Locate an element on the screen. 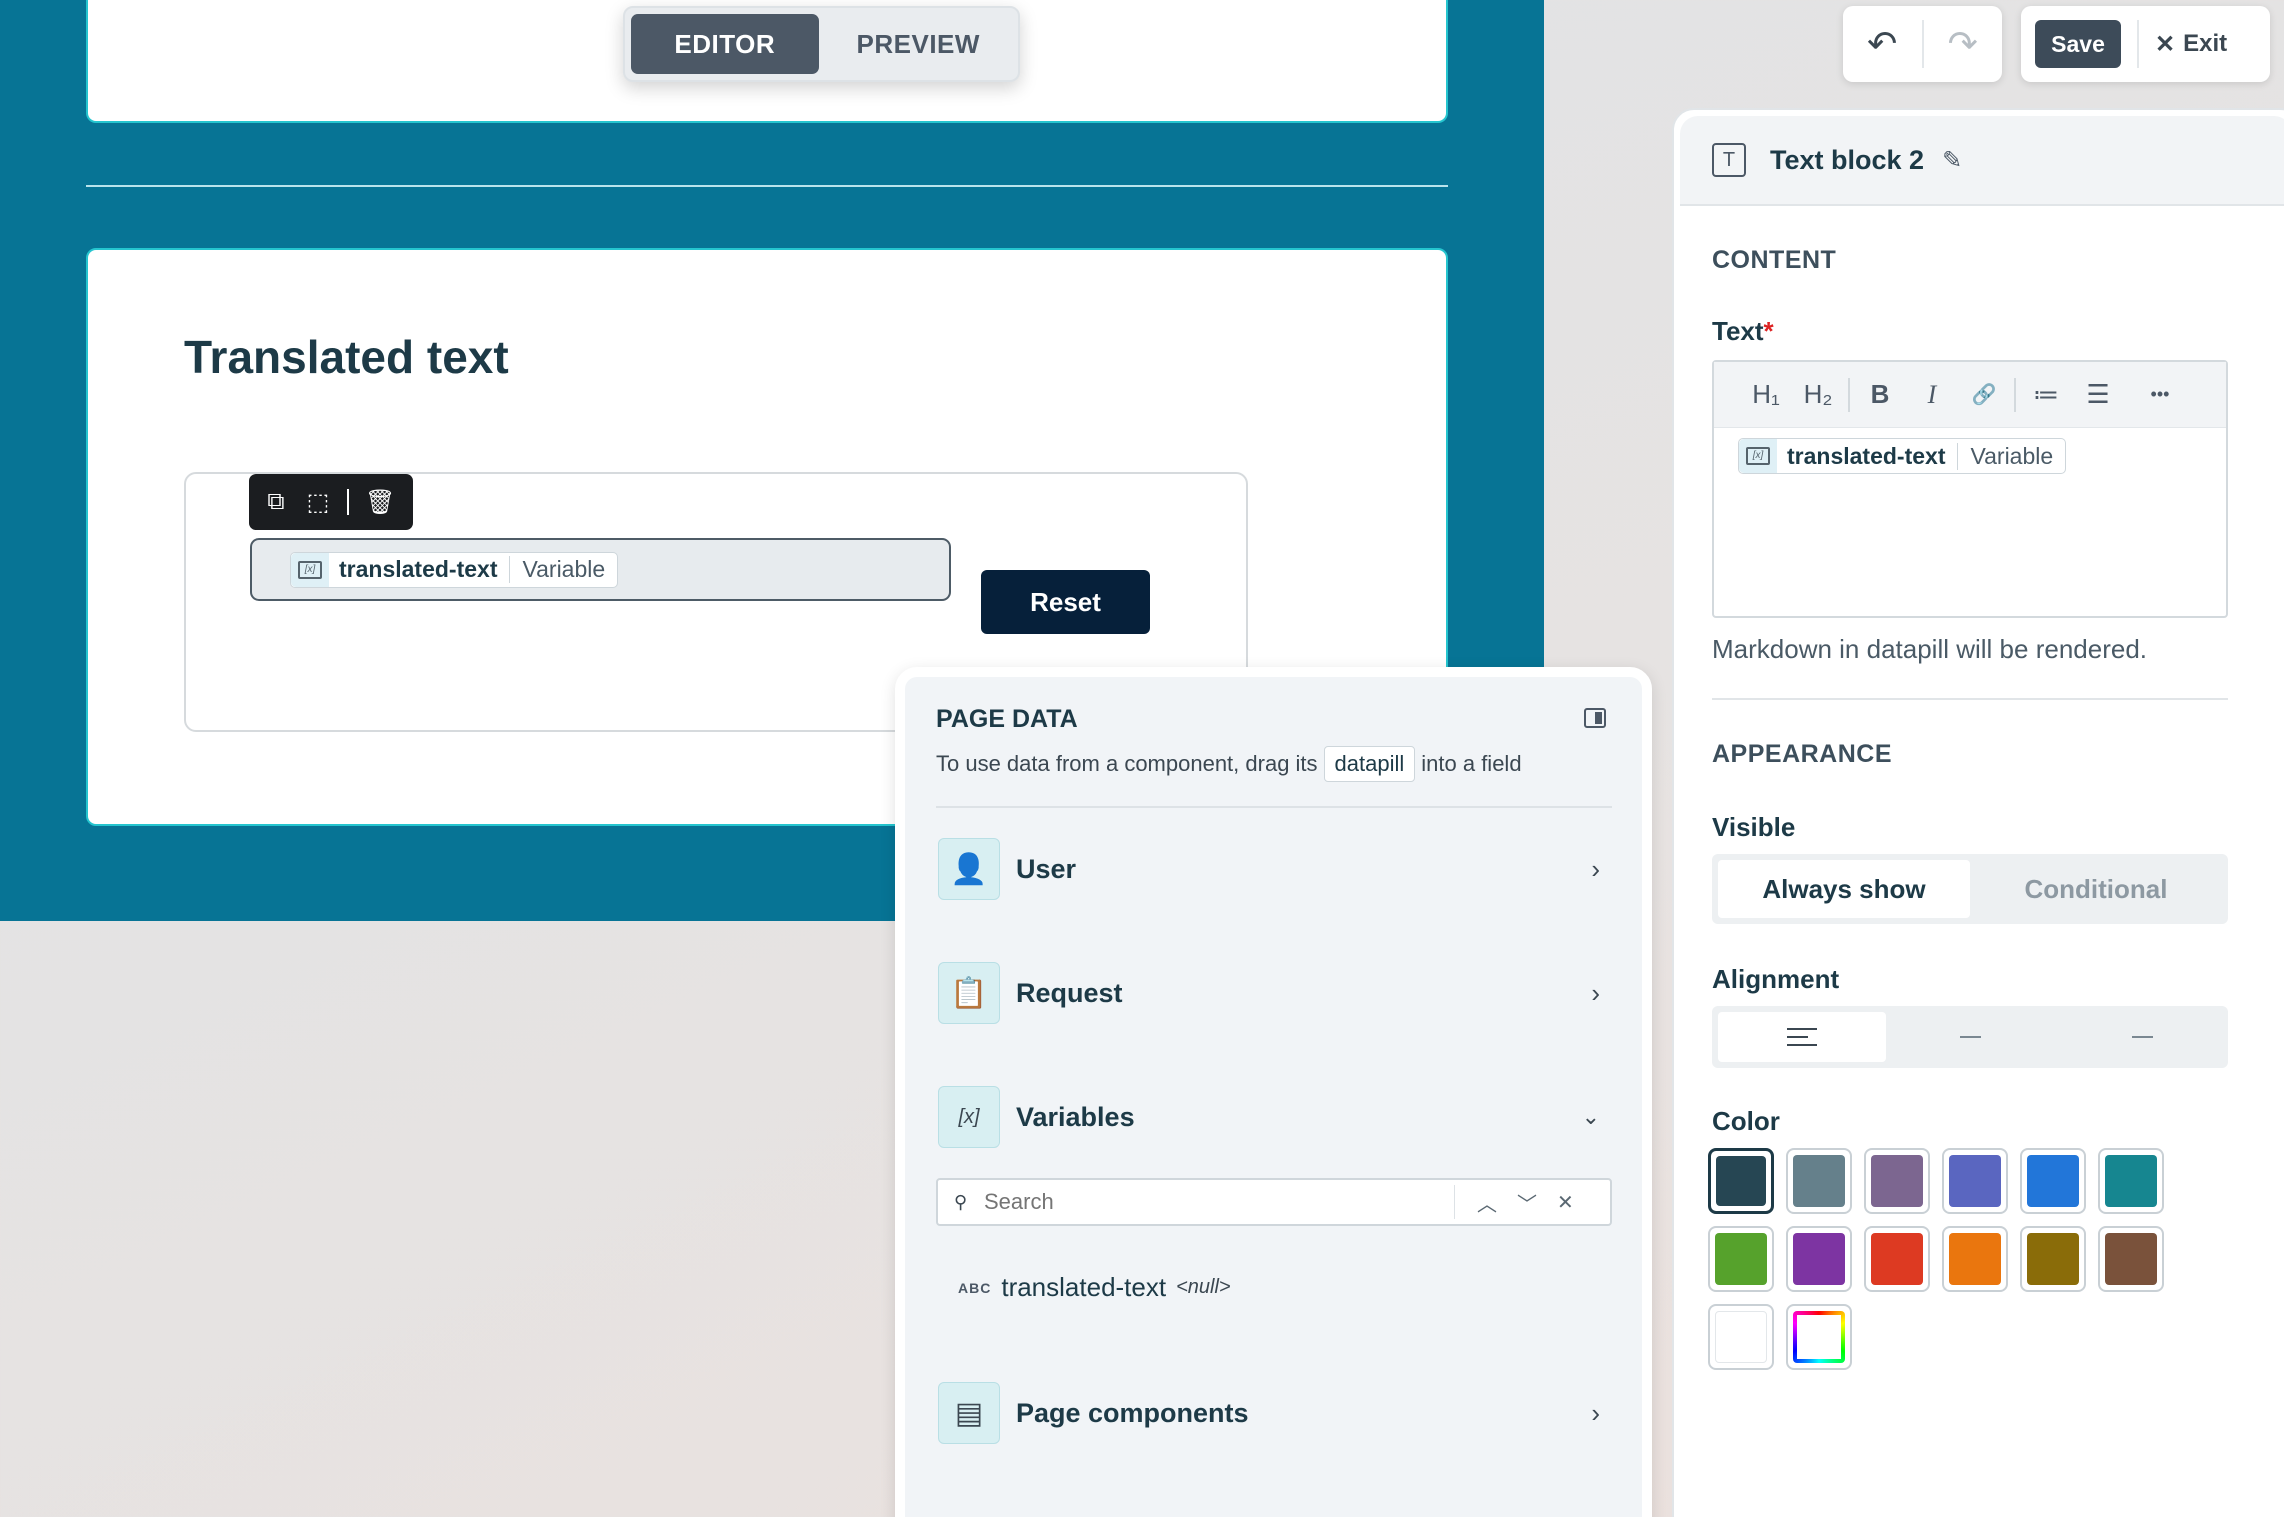 This screenshot has width=2284, height=1517. datapill-name: translated-text is located at coordinates (1866, 455).